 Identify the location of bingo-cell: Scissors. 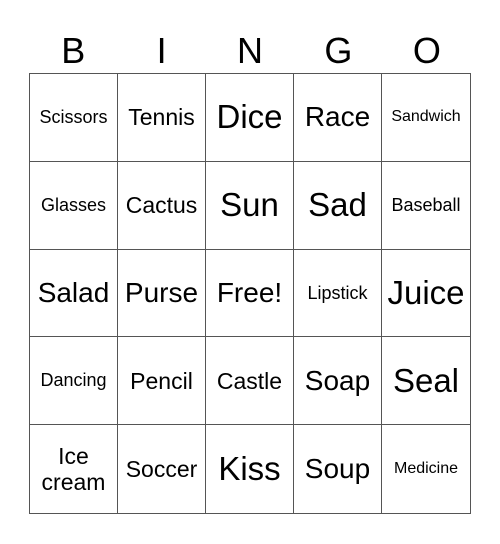
(74, 118).